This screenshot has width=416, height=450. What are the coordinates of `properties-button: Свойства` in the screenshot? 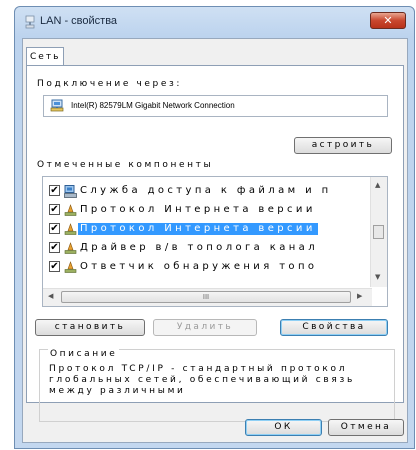 It's located at (334, 327).